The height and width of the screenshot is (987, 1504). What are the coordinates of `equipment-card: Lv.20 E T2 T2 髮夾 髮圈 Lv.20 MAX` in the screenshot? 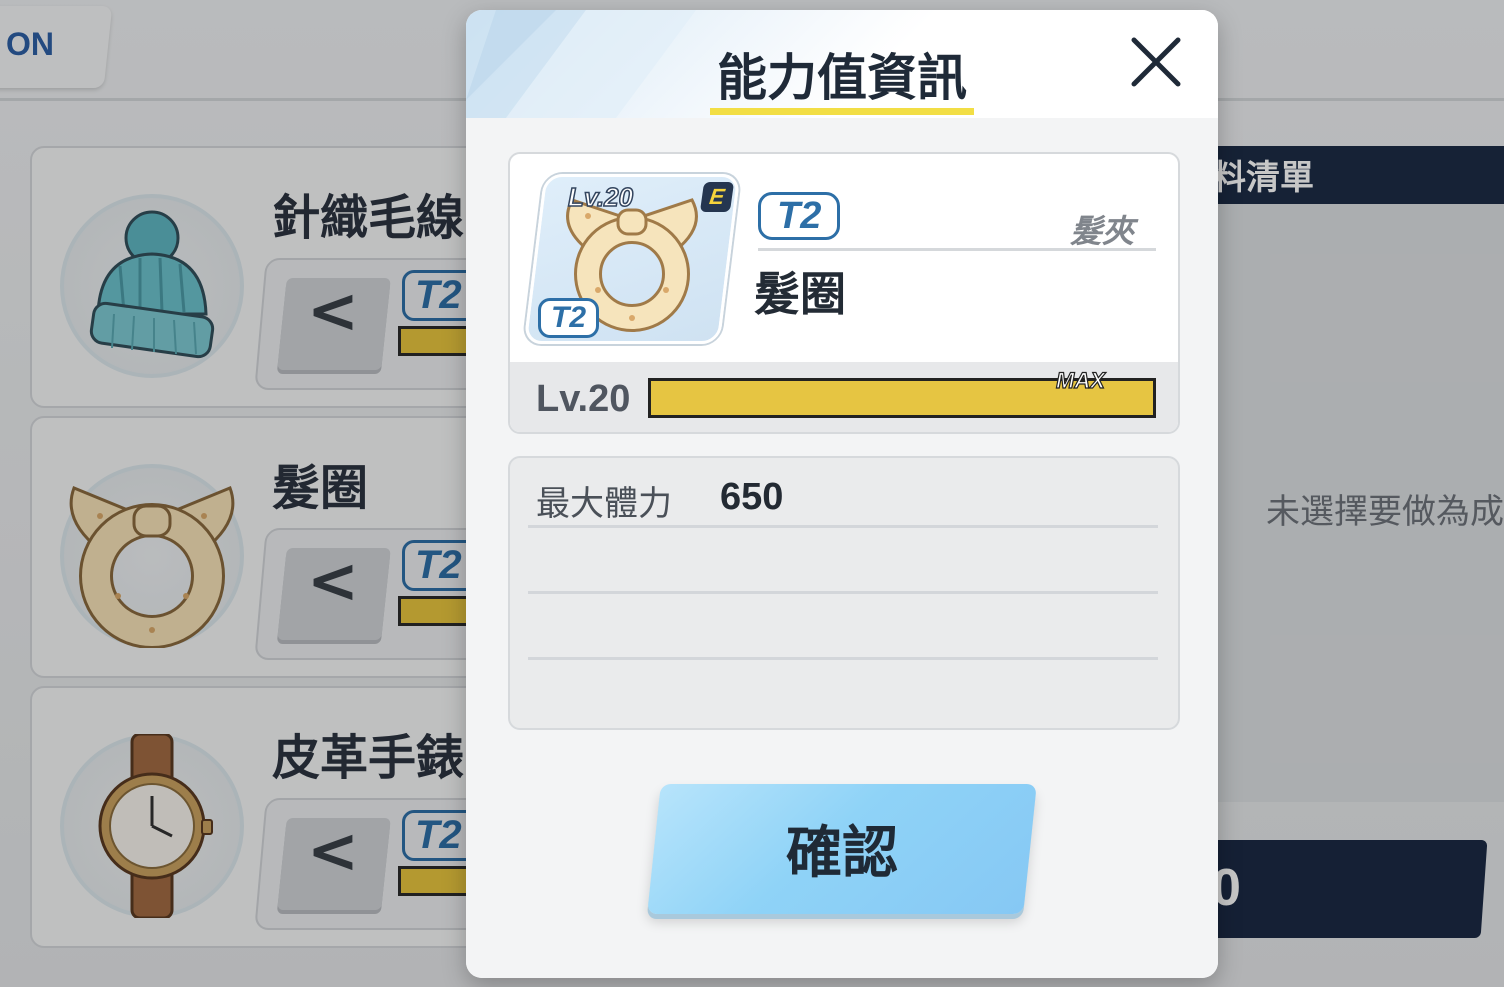 It's located at (844, 293).